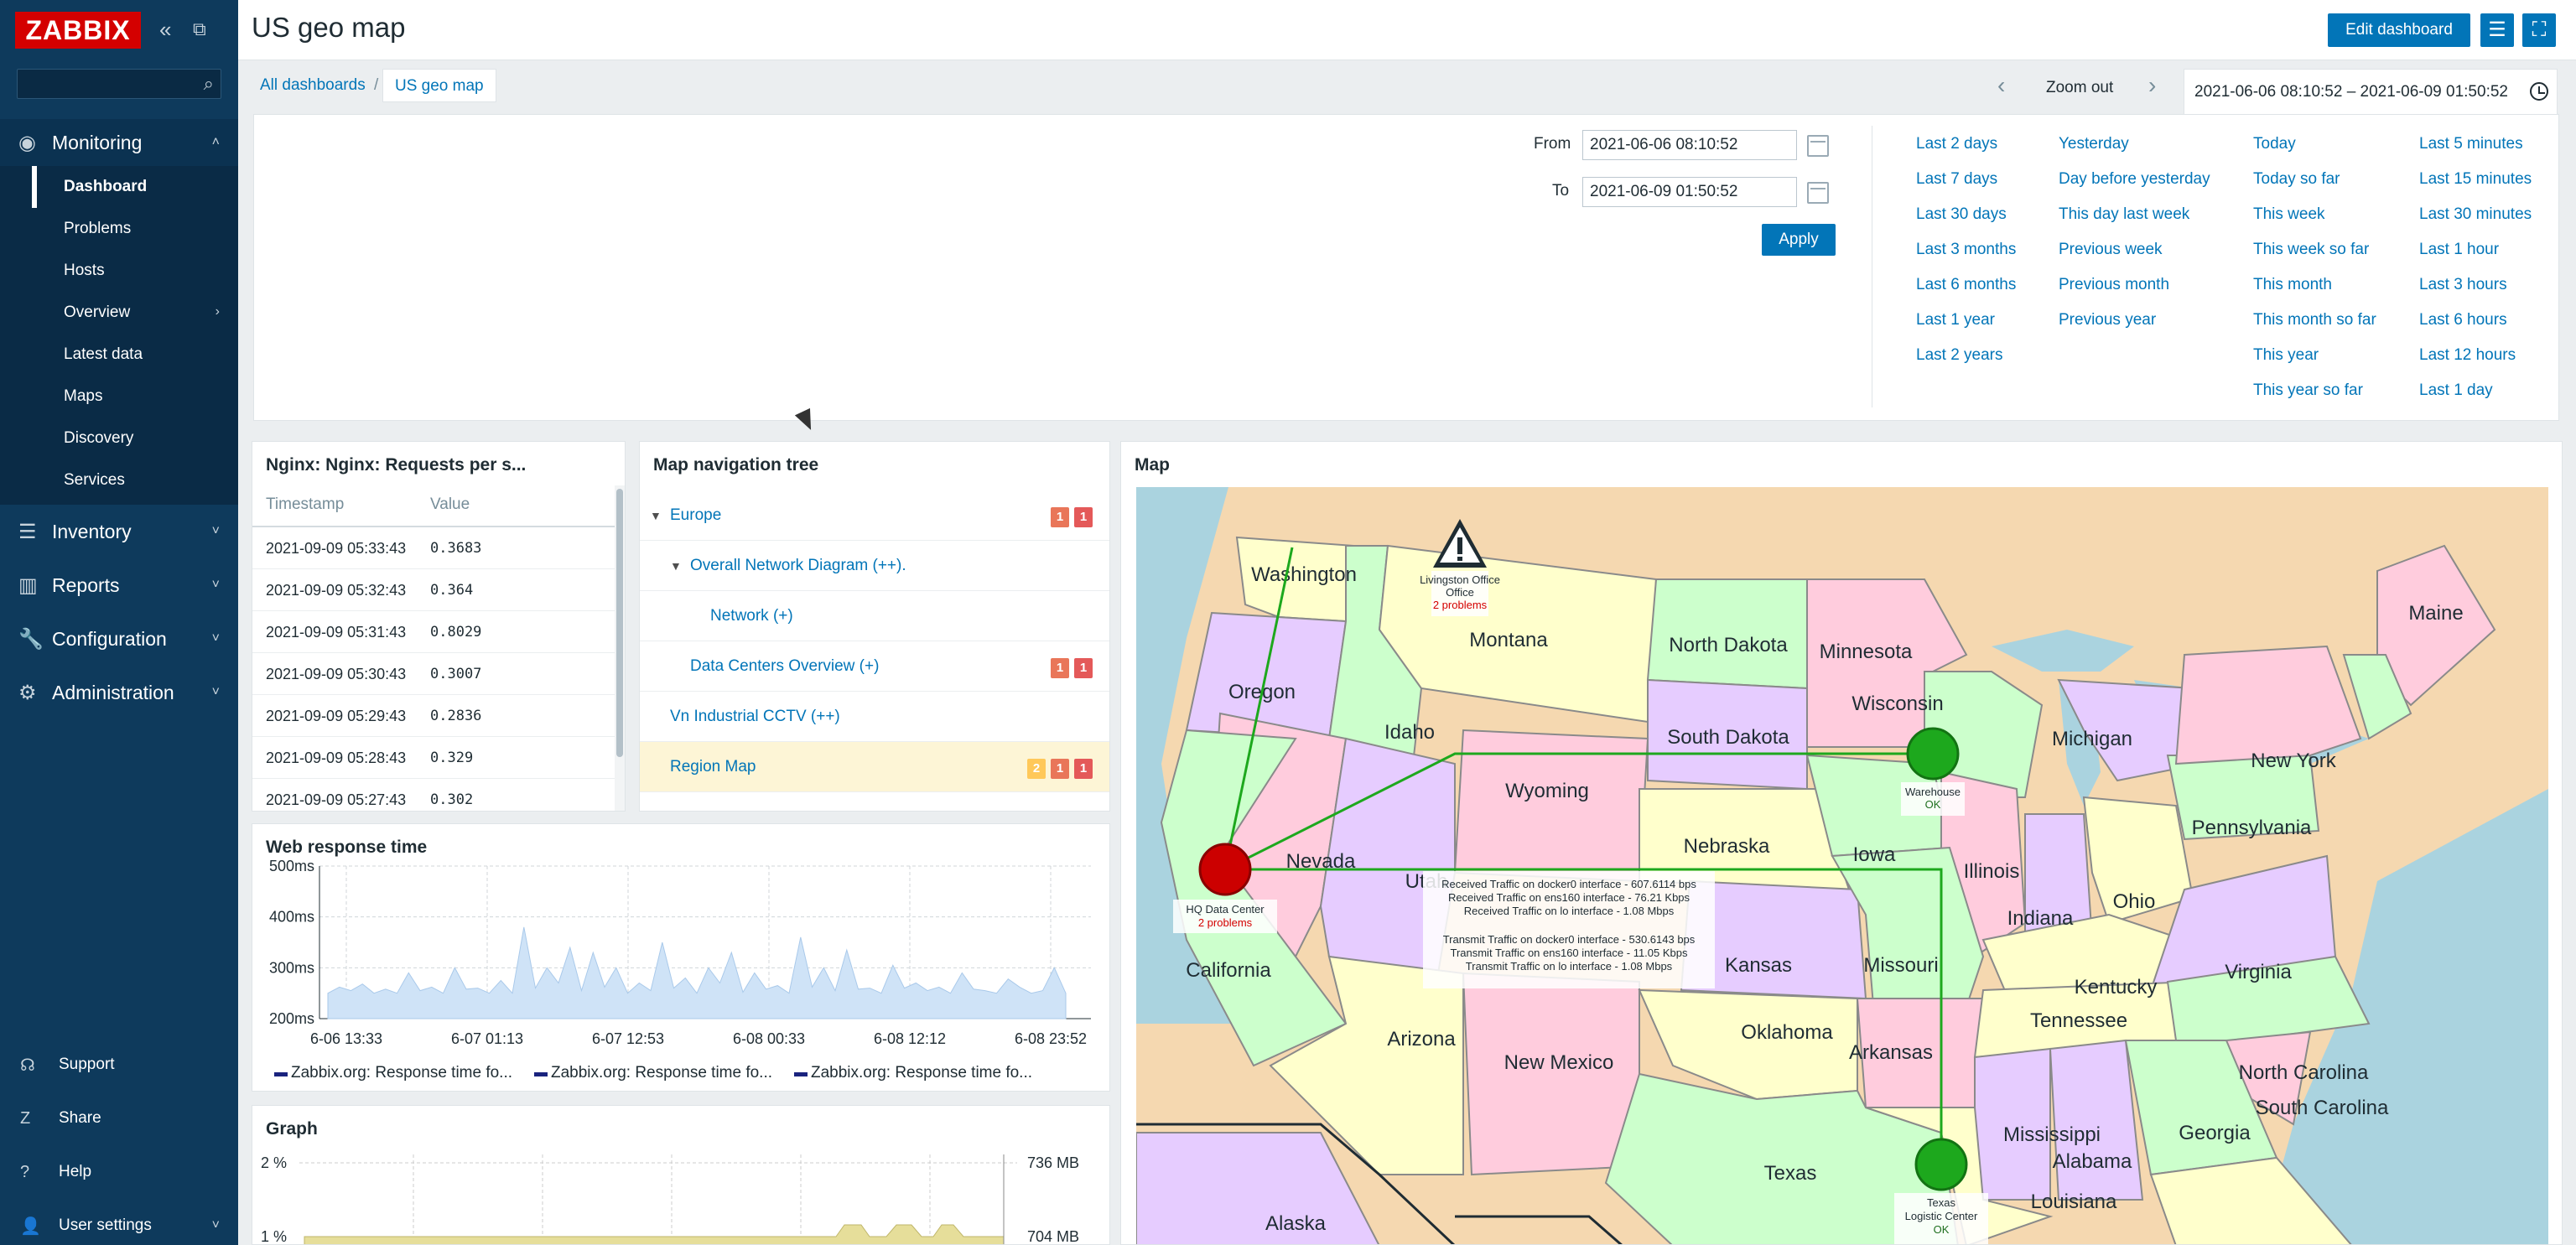 The height and width of the screenshot is (1245, 2576). I want to click on tree-item-label: Europe, so click(695, 515).